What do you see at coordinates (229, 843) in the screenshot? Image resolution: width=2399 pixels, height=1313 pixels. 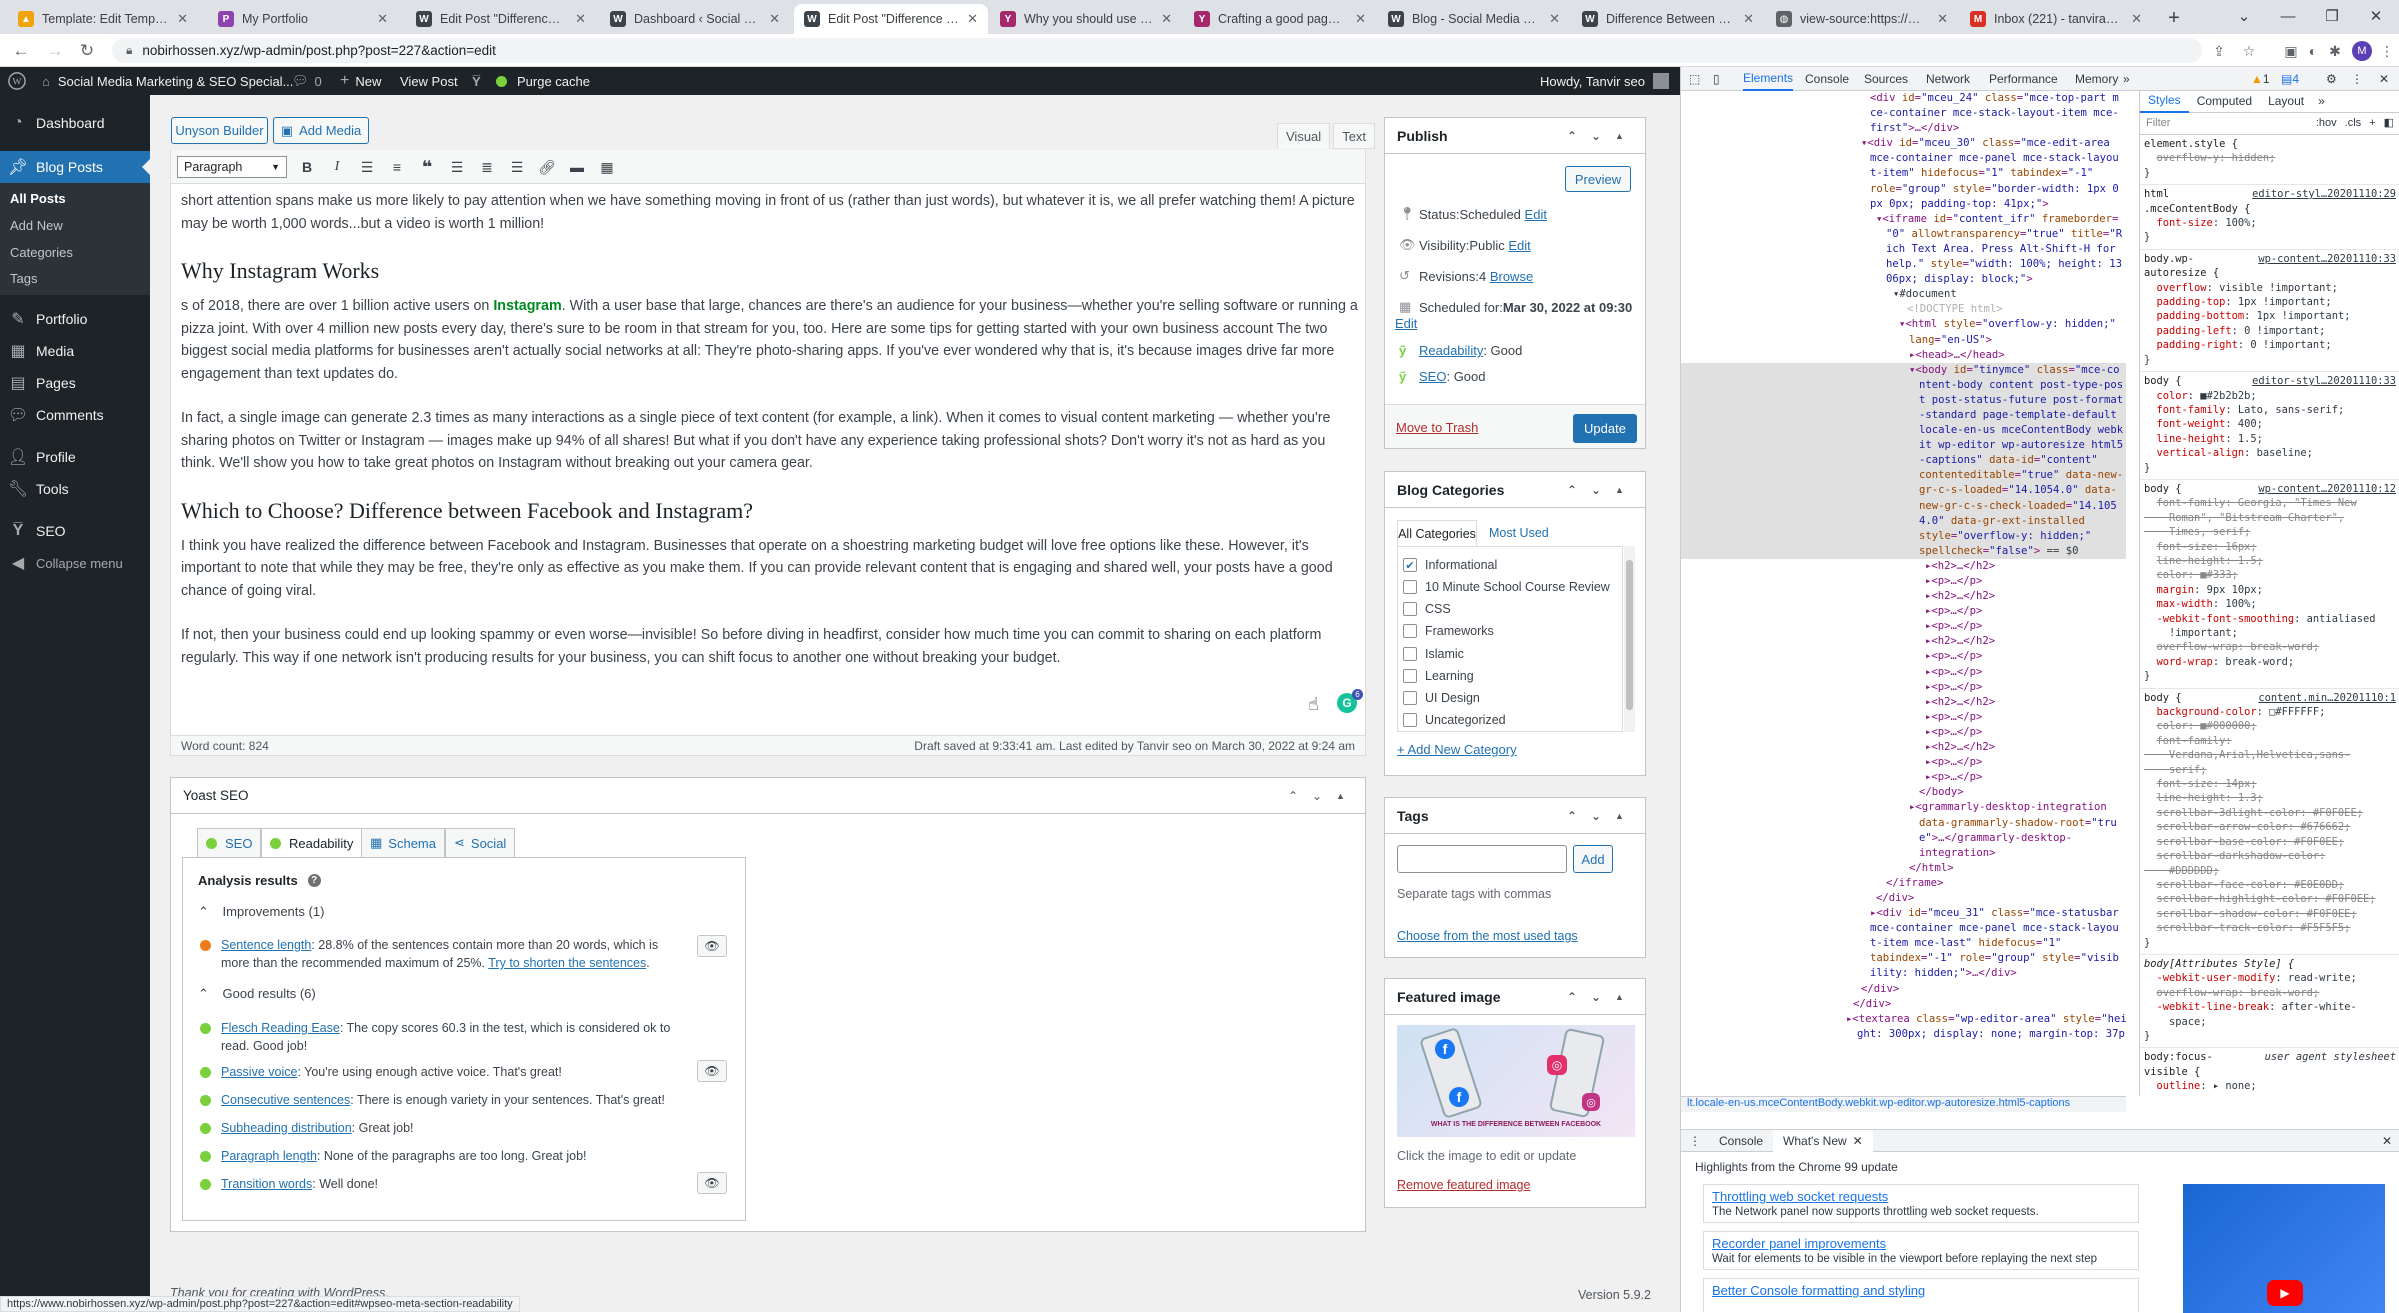 I see `yoast-tab-seo: SEO` at bounding box center [229, 843].